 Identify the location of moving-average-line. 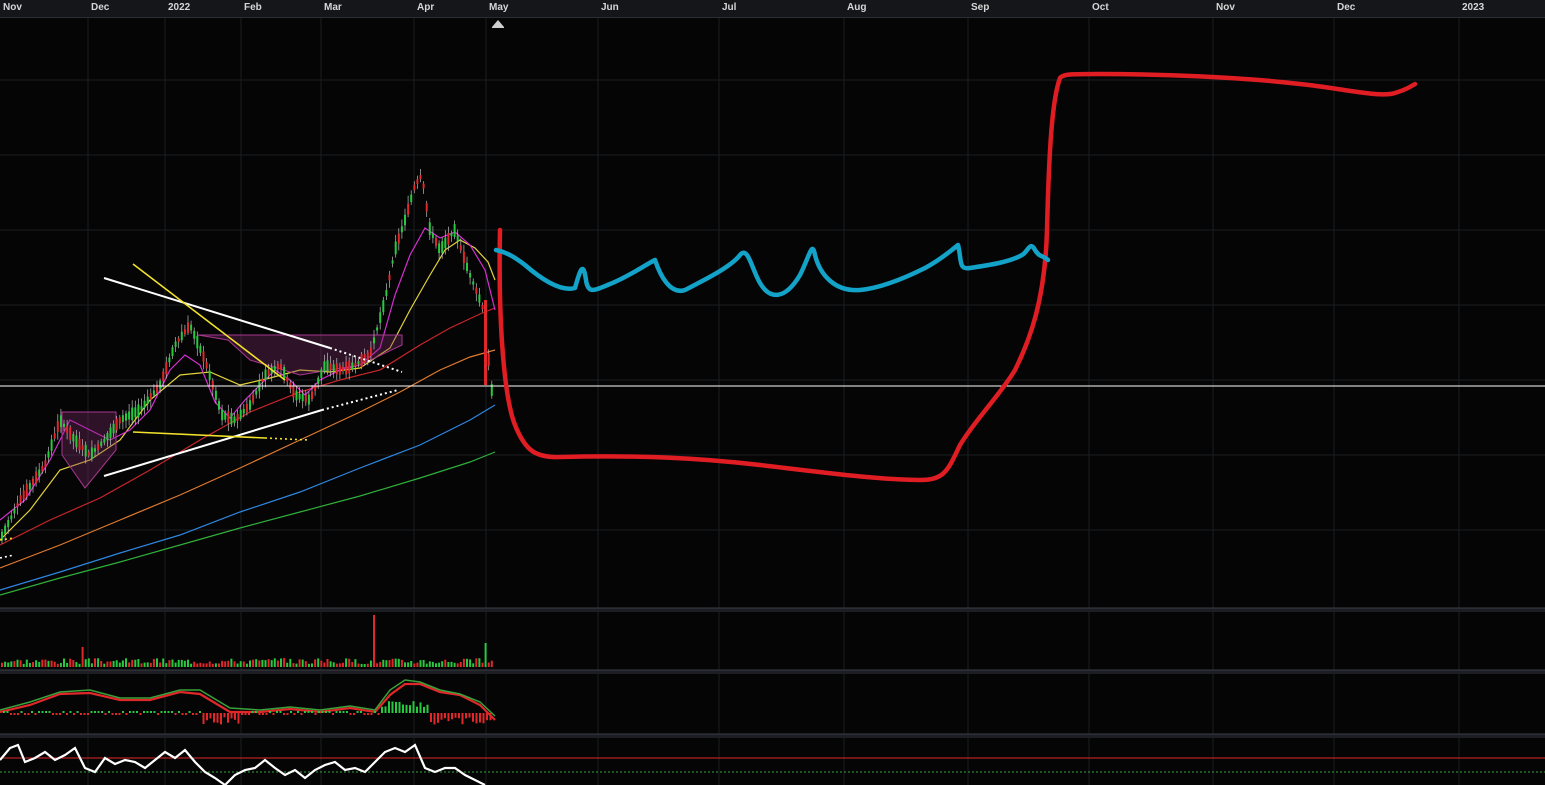
(248, 374).